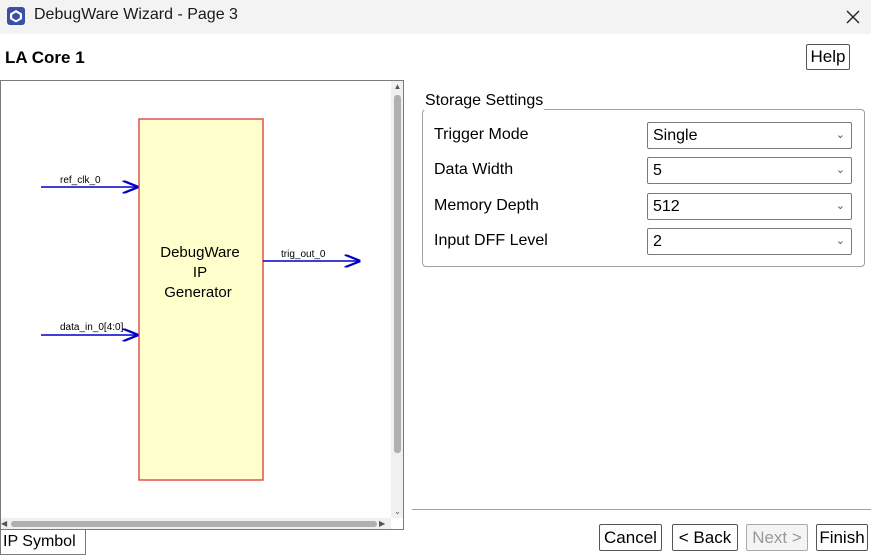 Image resolution: width=871 pixels, height=555 pixels. I want to click on memory-depth-select: 512 ⌄, so click(749, 206).